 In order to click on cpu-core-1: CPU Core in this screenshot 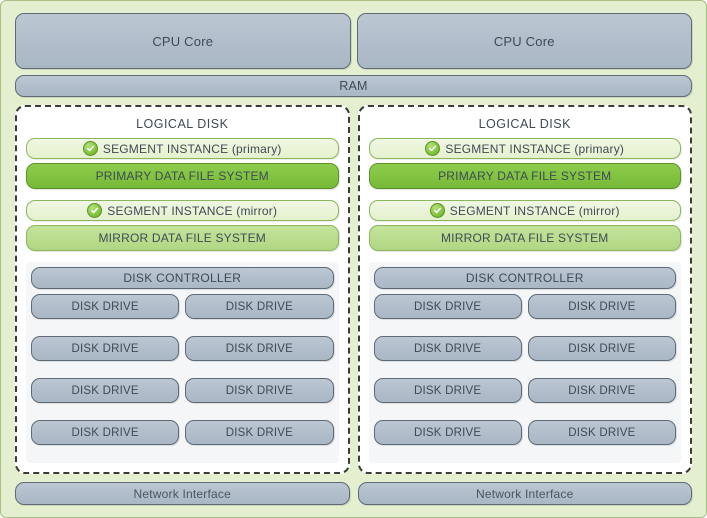, I will do `click(524, 41)`.